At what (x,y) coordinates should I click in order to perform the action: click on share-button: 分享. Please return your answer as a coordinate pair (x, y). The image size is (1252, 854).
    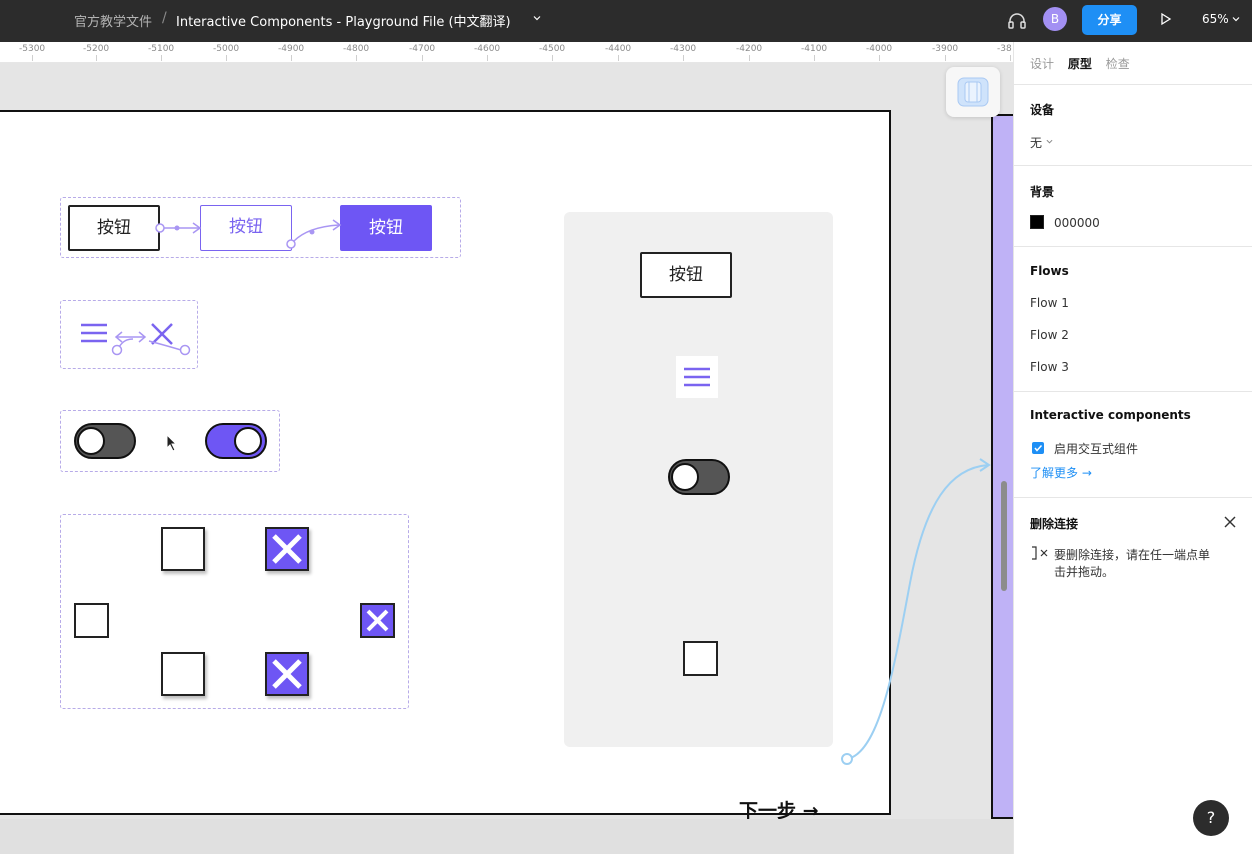
    Looking at the image, I should click on (1109, 20).